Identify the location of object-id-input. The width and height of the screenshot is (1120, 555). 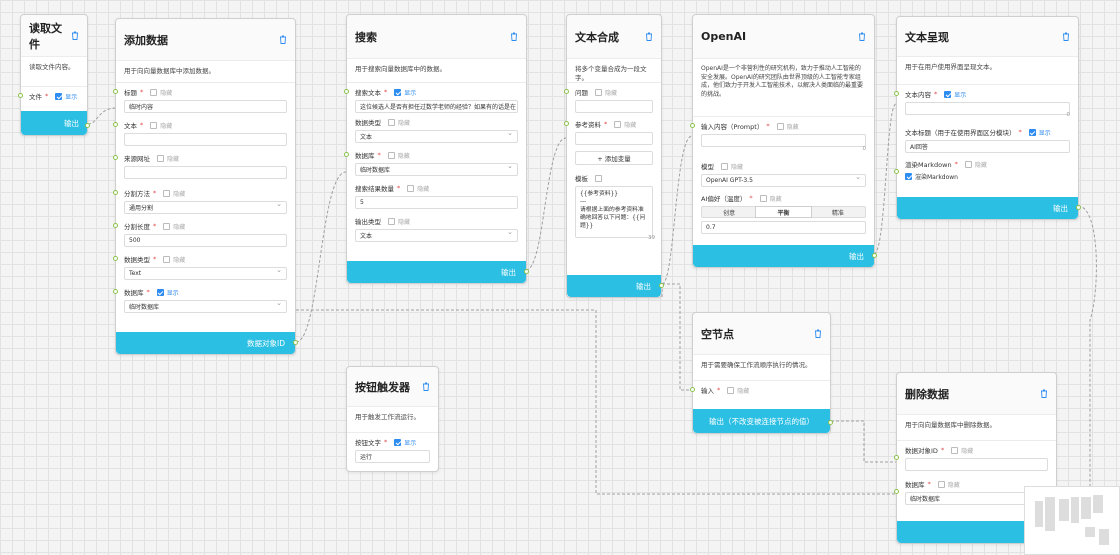
(976, 464).